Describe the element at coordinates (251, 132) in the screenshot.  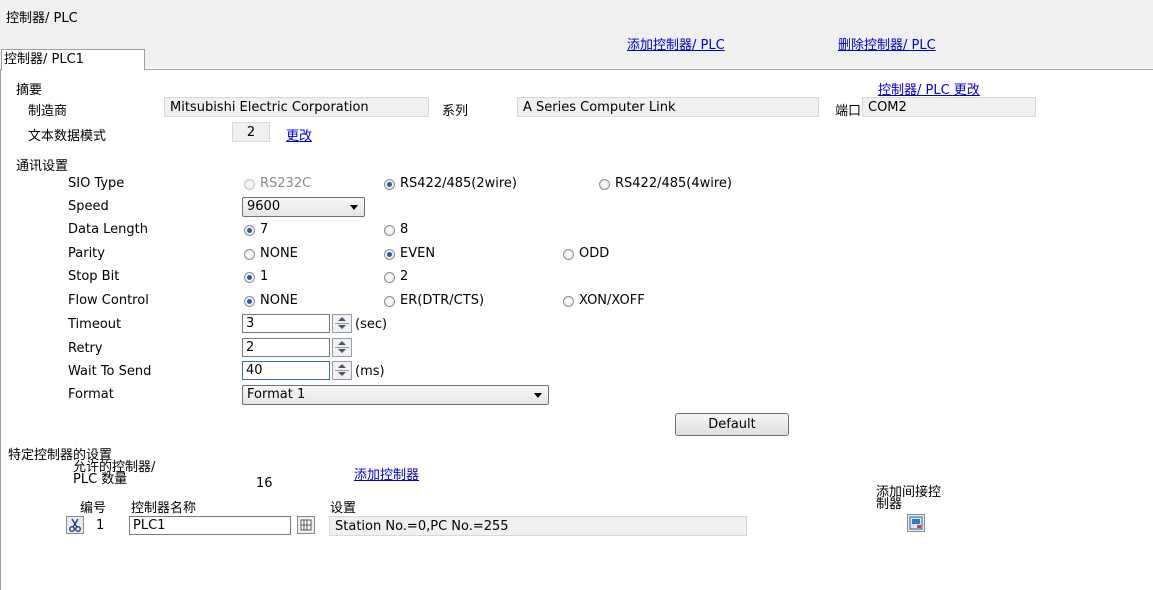
I see `text-mode-value: 2` at that location.